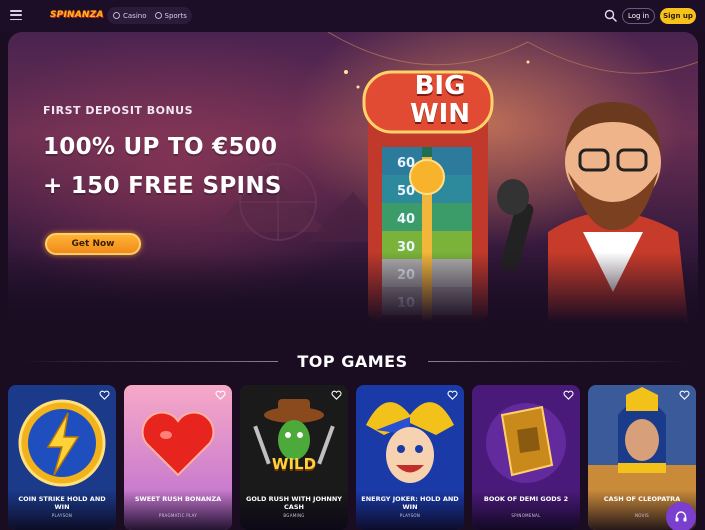  Describe the element at coordinates (118, 110) in the screenshot. I see `hero-eyebrow: FIRST DEPOSIT BONUS` at that location.